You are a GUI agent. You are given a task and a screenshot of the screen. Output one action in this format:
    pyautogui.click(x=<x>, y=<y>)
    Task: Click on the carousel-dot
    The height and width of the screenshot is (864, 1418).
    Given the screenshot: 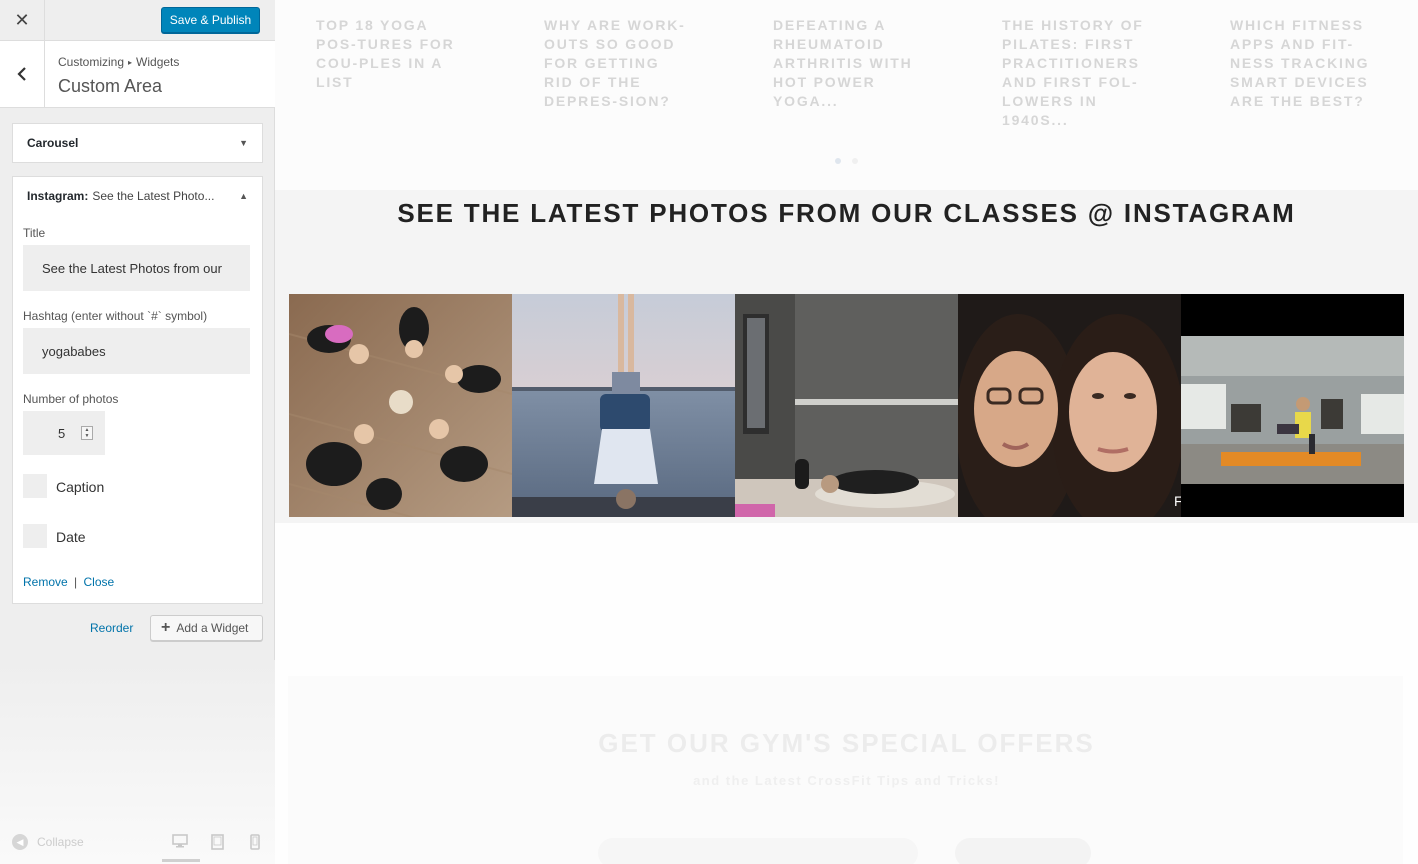 What is the action you would take?
    pyautogui.click(x=855, y=161)
    